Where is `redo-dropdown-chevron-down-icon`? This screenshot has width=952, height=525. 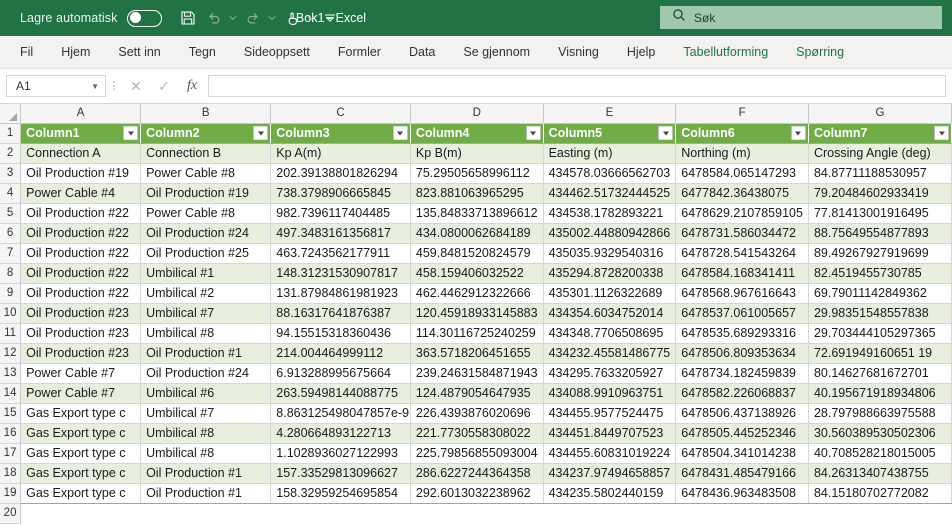
redo-dropdown-chevron-down-icon is located at coordinates (272, 18).